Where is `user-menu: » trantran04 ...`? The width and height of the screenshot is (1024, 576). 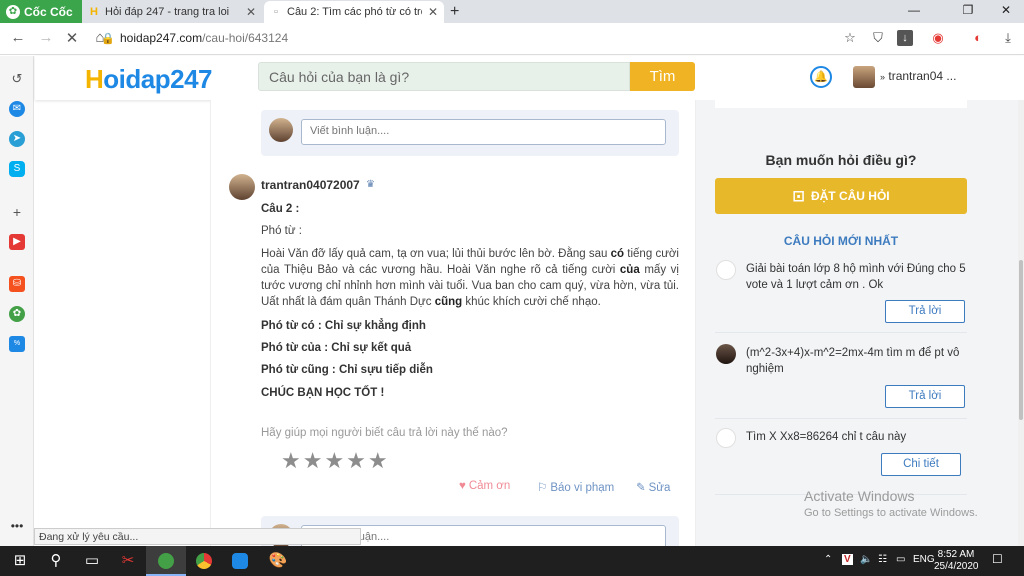 user-menu: » trantran04 ... is located at coordinates (918, 76).